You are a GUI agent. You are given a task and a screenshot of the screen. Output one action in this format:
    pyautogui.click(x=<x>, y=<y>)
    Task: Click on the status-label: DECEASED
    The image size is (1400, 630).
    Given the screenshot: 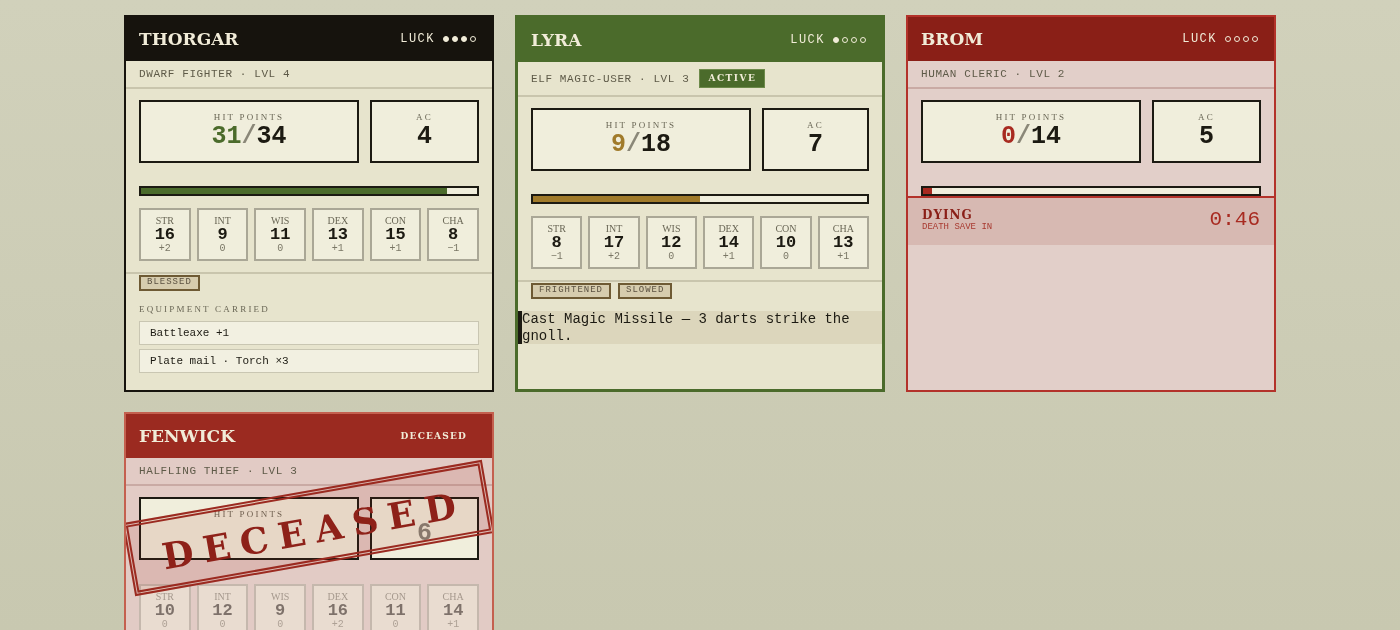 What is the action you would take?
    pyautogui.click(x=433, y=436)
    